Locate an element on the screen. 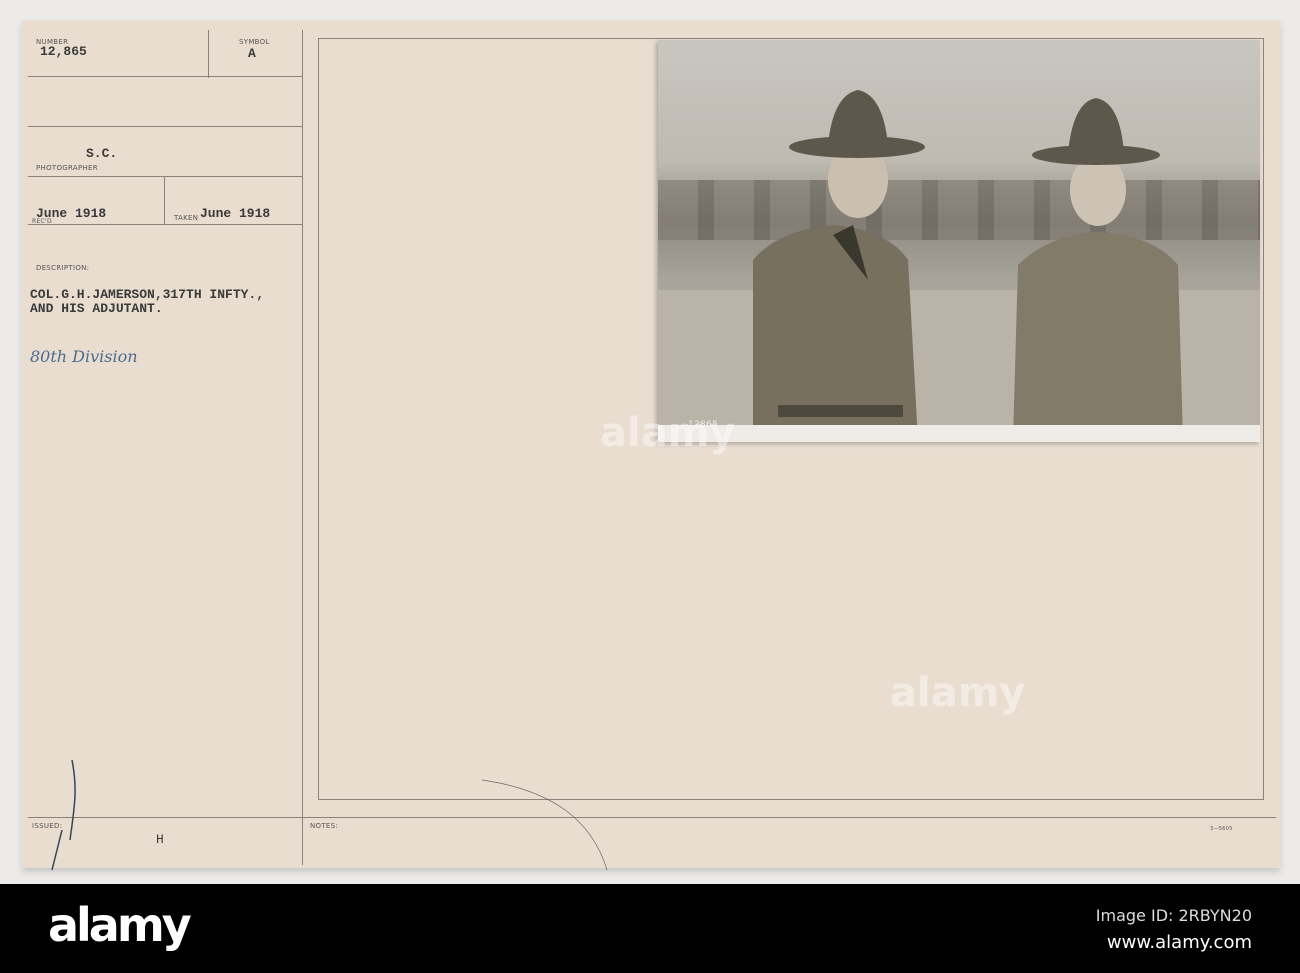  photo-border is located at coordinates (959, 433).